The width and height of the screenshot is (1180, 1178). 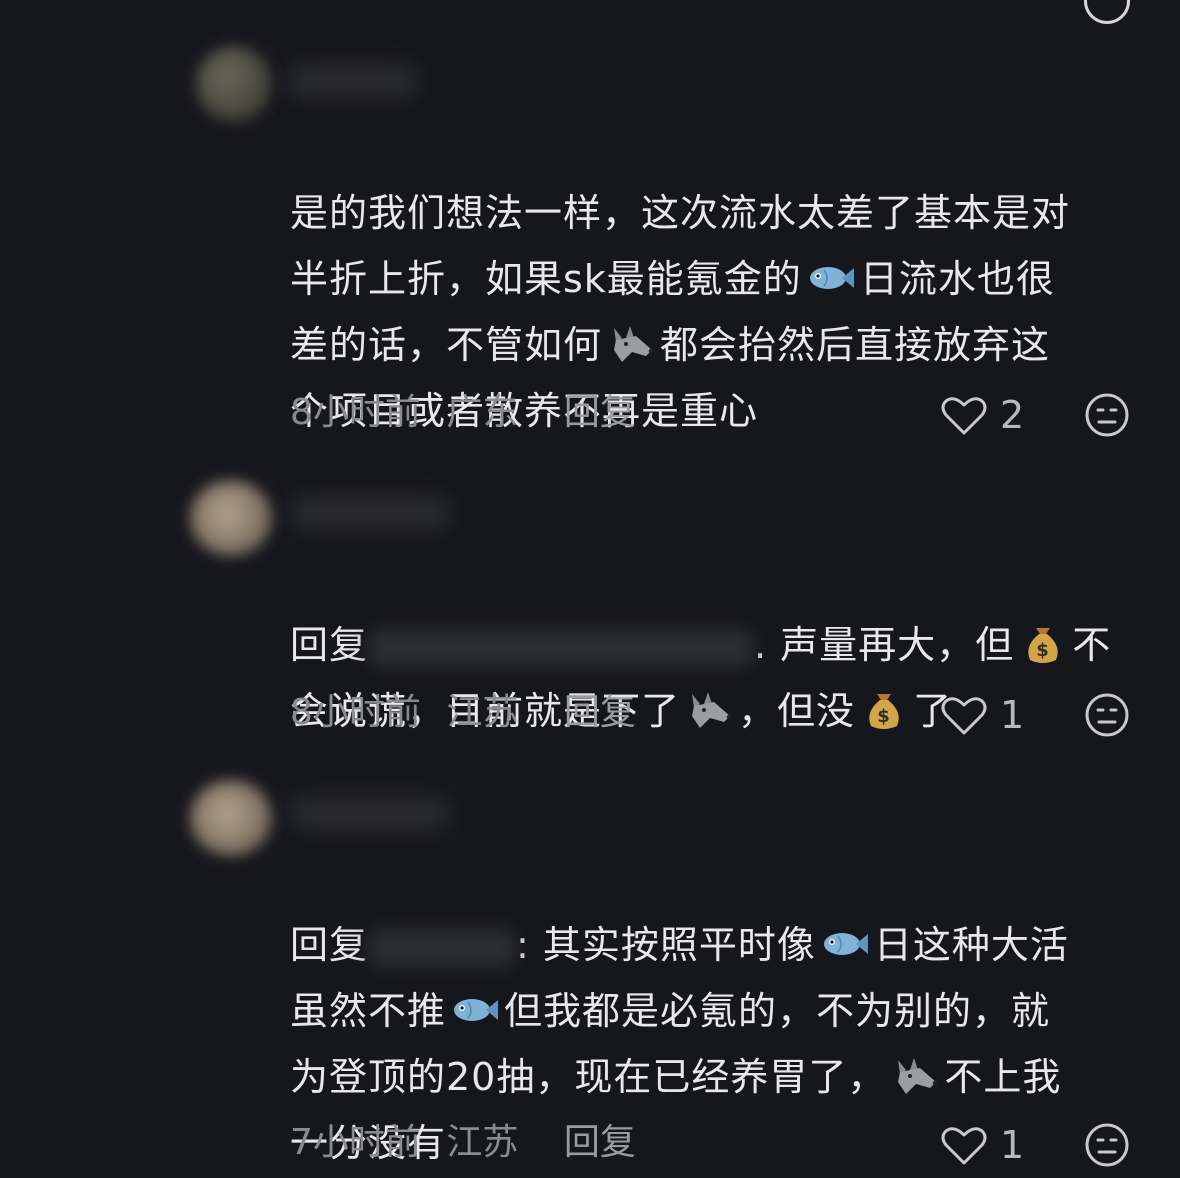 I want to click on like-count: 2, so click(x=1012, y=415).